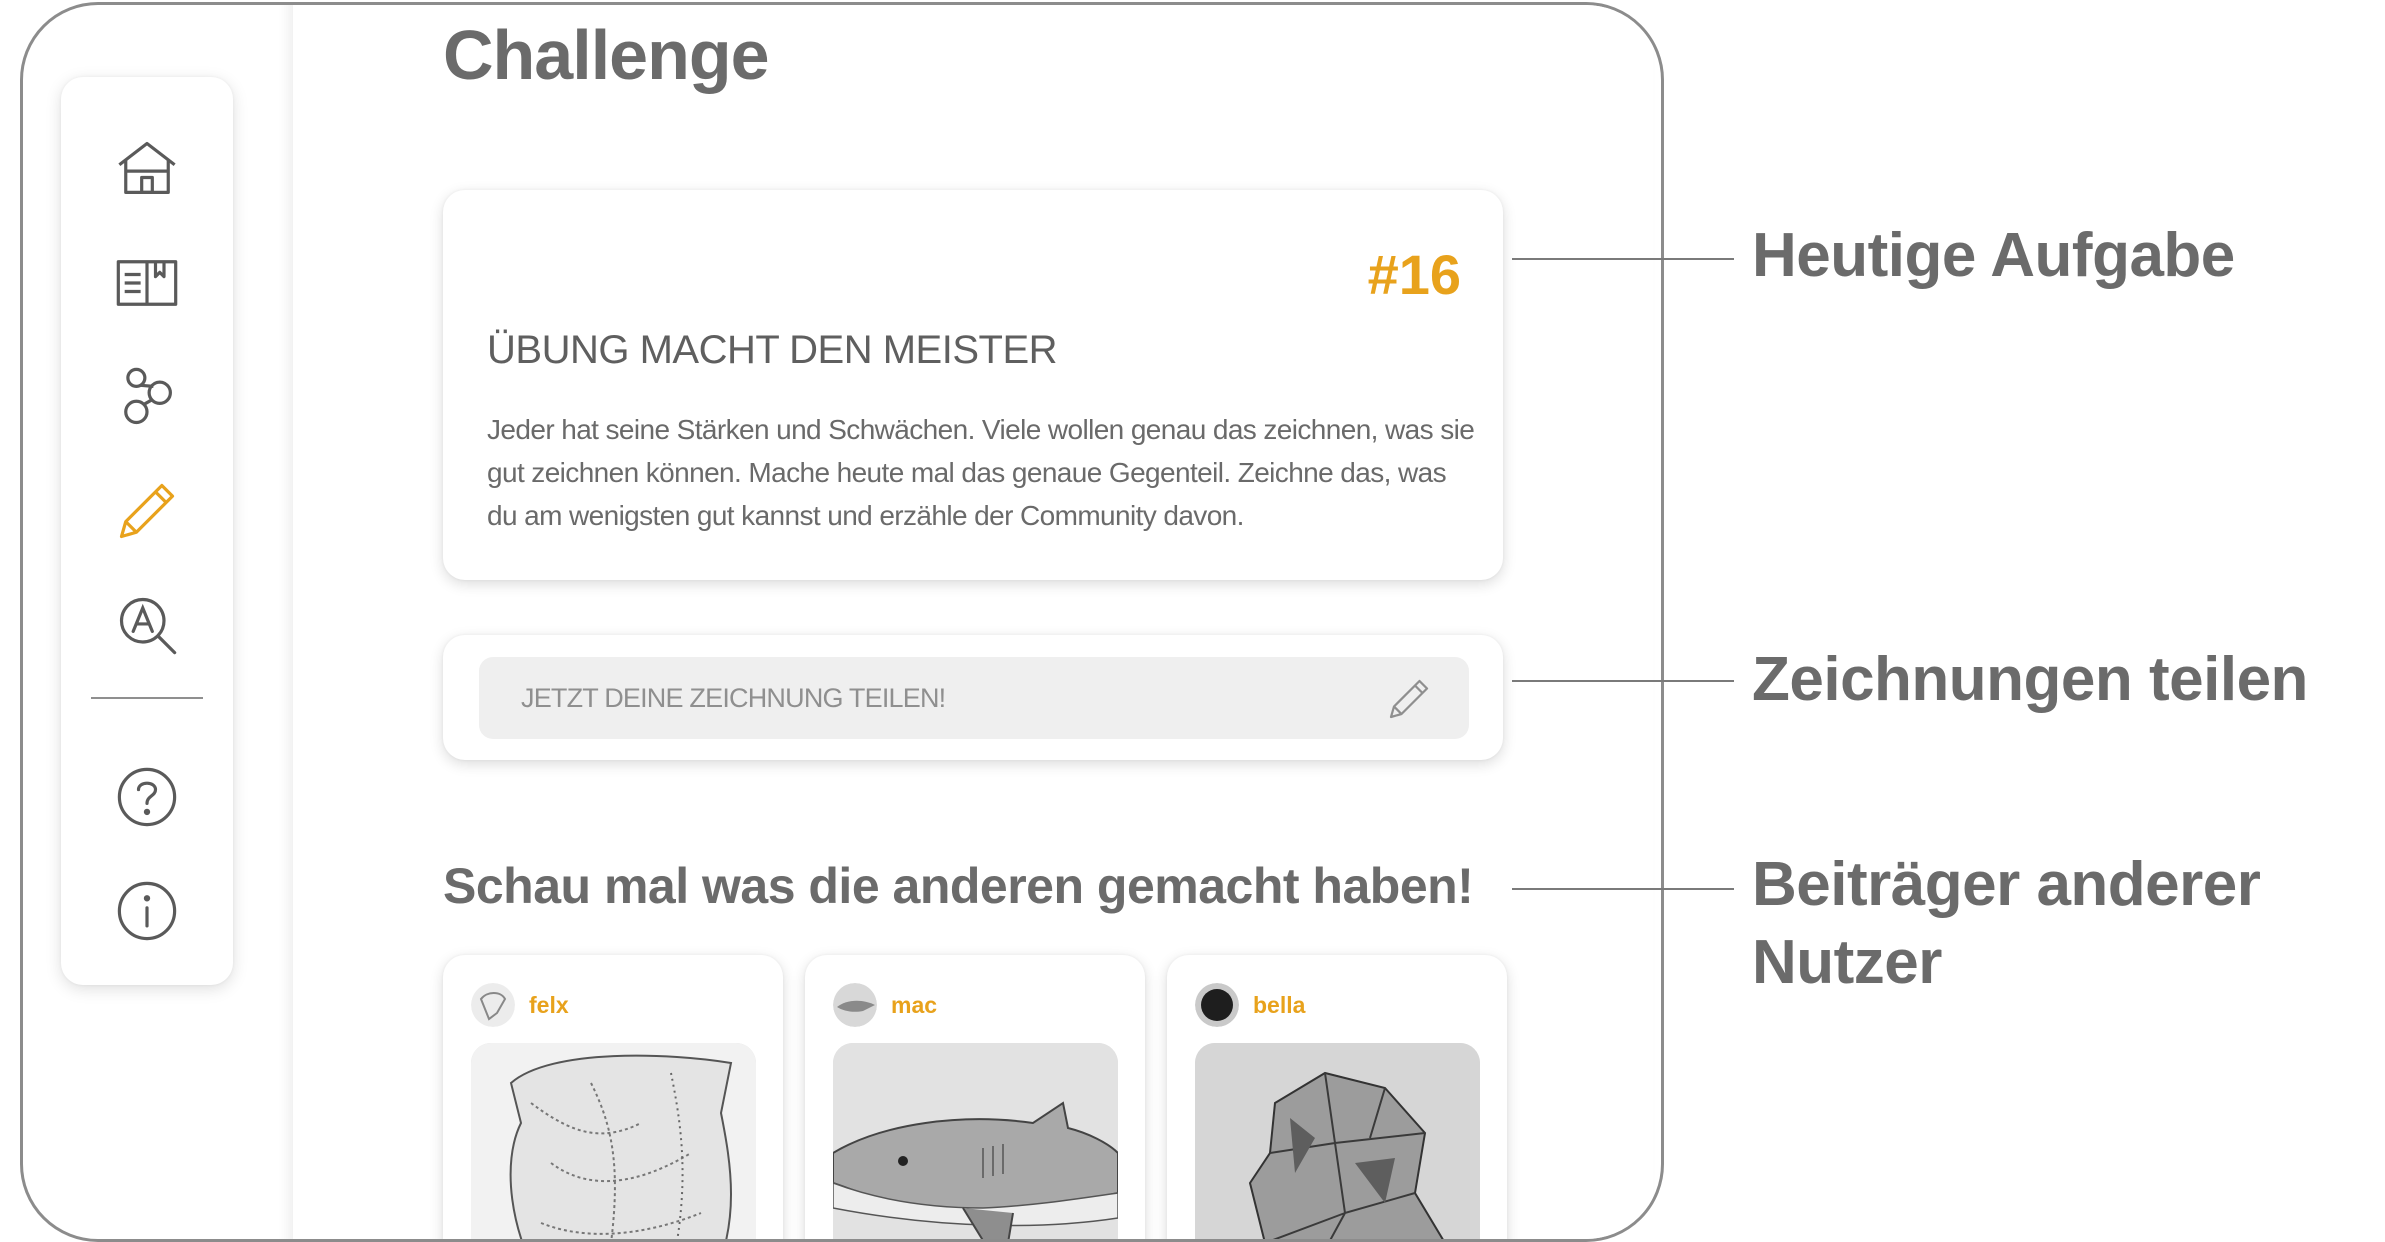 The width and height of the screenshot is (2385, 1242). What do you see at coordinates (1279, 1005) in the screenshot?
I see `post-username: bella` at bounding box center [1279, 1005].